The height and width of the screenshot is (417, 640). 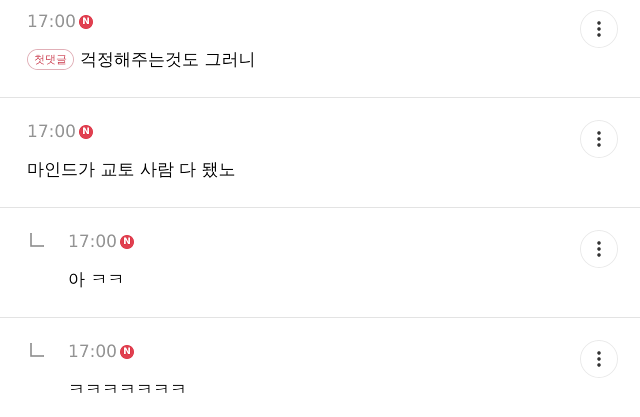 I want to click on comment-text: 아 ㅋㅋ, so click(x=96, y=280).